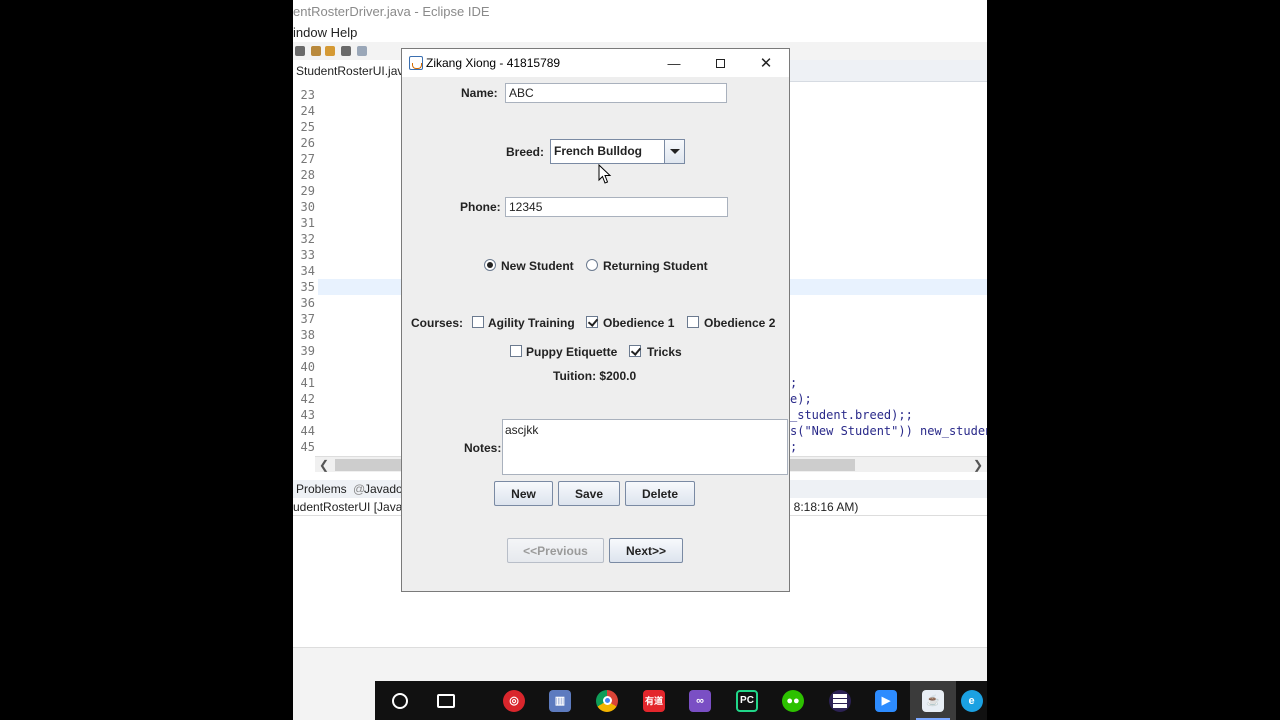 This screenshot has height=720, width=1280. I want to click on cortana-icon, so click(400, 700).